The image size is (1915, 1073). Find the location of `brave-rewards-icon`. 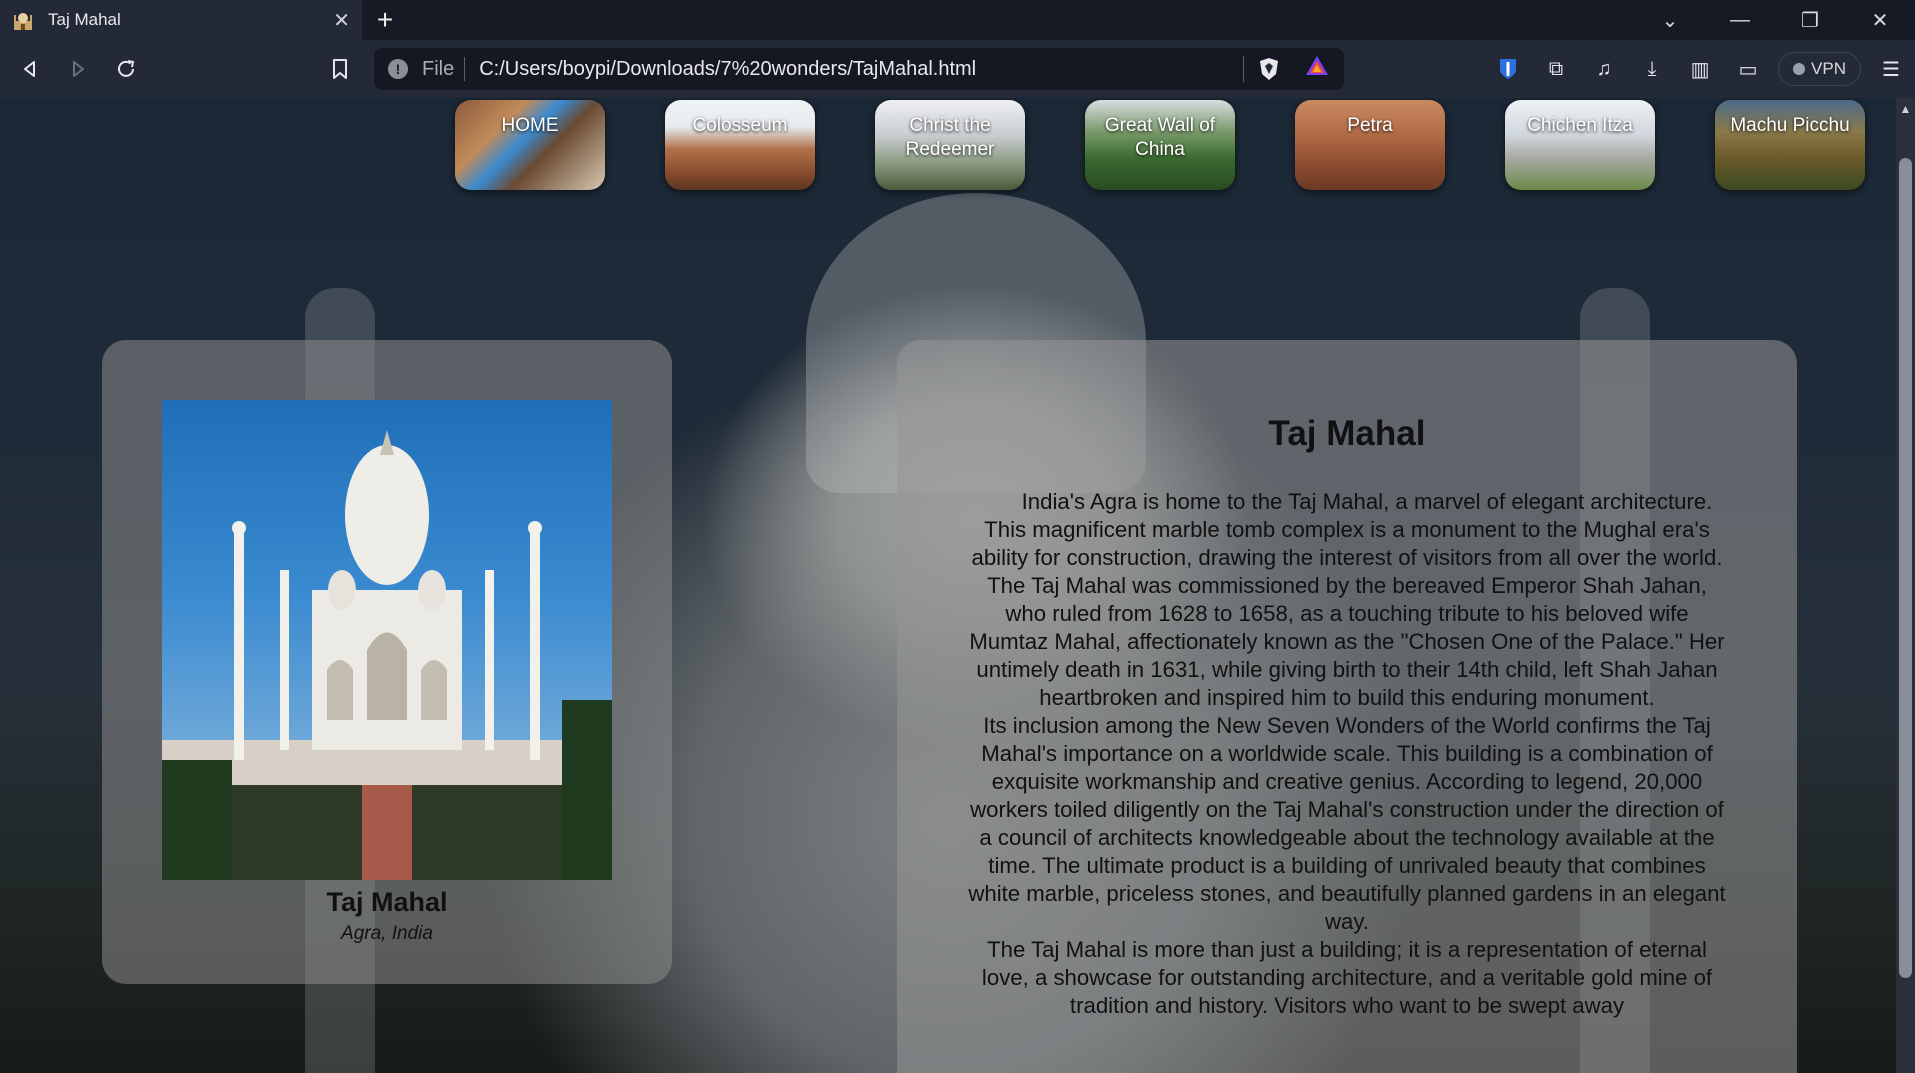

brave-rewards-icon is located at coordinates (1317, 69).